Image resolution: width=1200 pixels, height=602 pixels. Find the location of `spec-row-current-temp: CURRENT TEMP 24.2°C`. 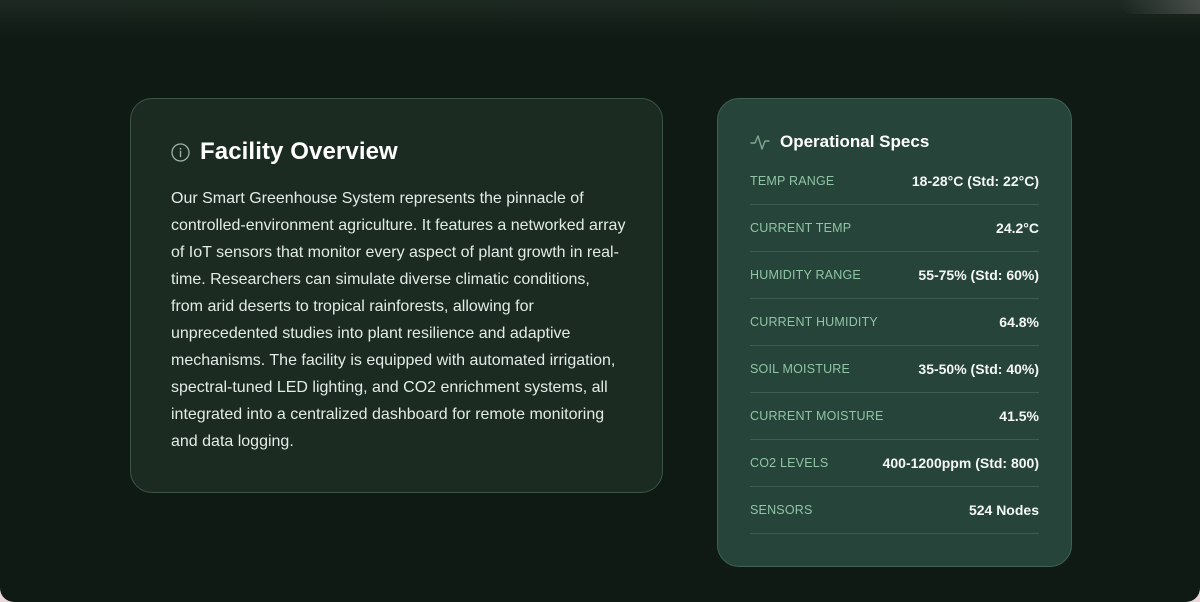

spec-row-current-temp: CURRENT TEMP 24.2°C is located at coordinates (894, 228).